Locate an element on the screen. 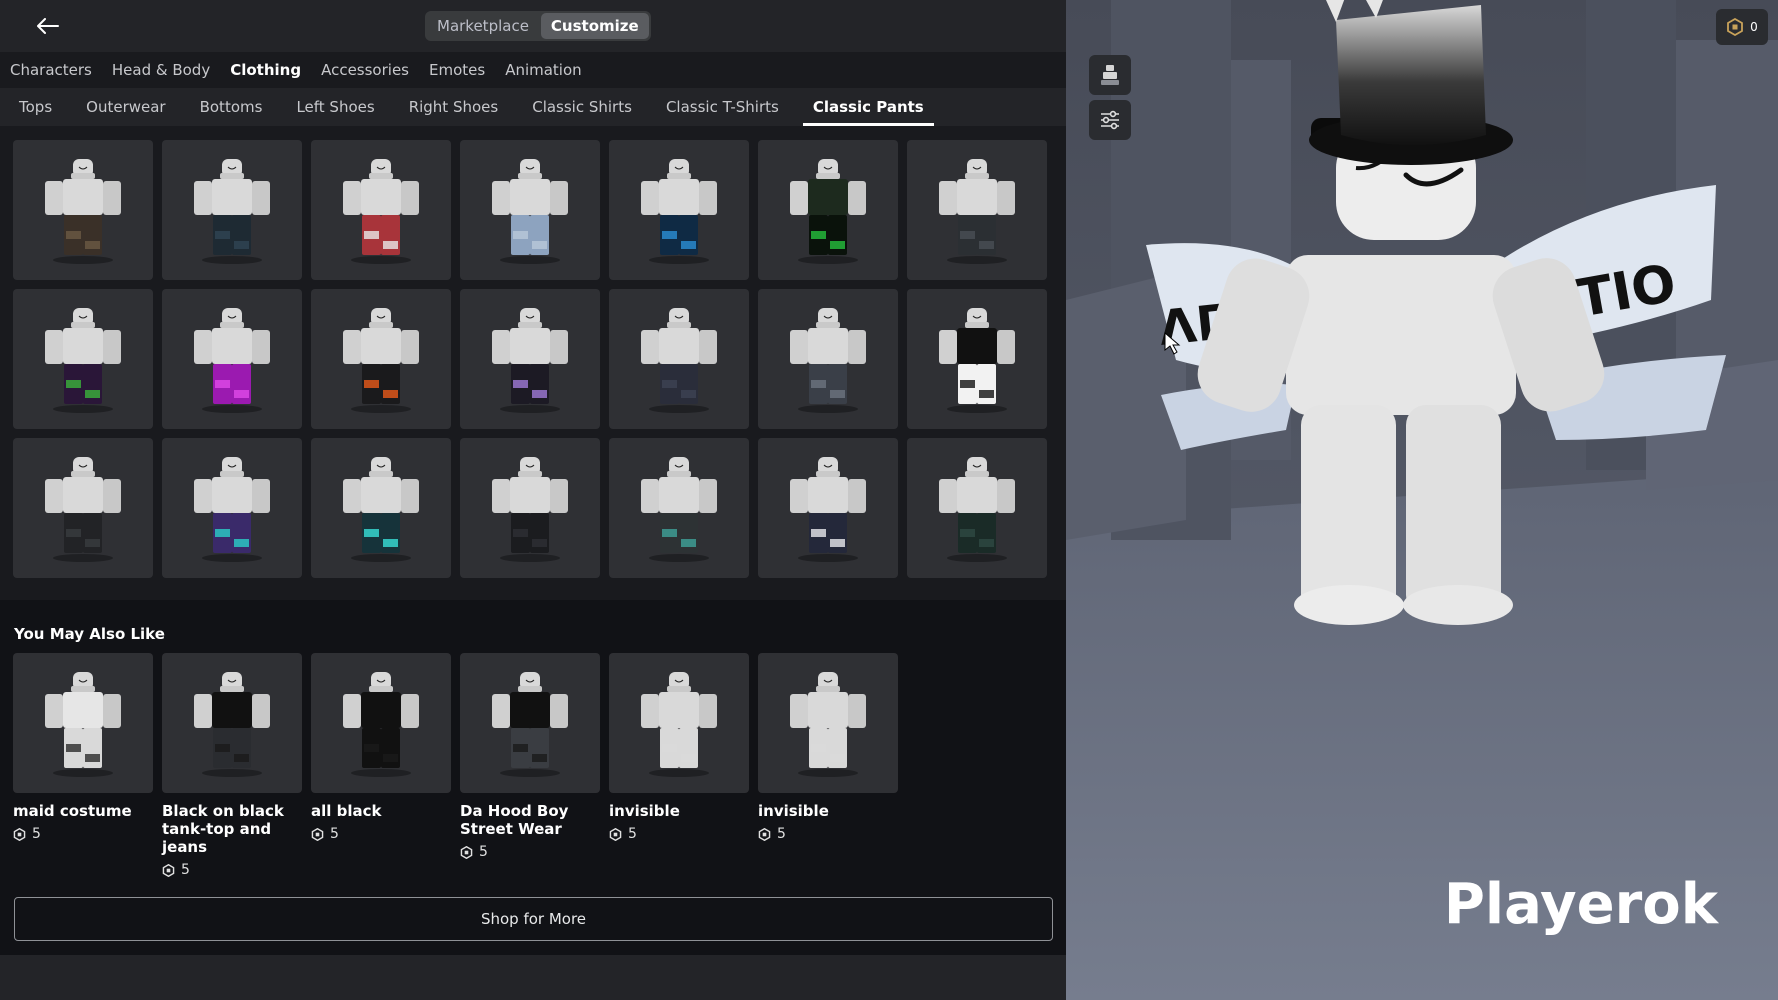 This screenshot has width=1778, height=1000. subtab-left-shoes: Left Shoes is located at coordinates (335, 107).